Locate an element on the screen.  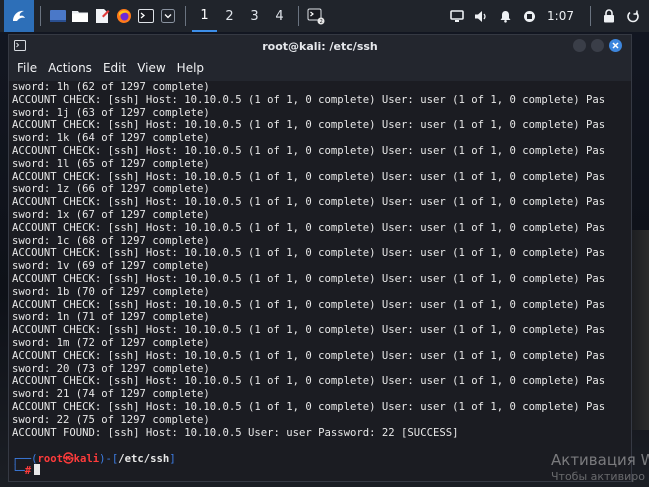
output-line: sword: 21 (74 of 1297 complete) is located at coordinates (111, 394).